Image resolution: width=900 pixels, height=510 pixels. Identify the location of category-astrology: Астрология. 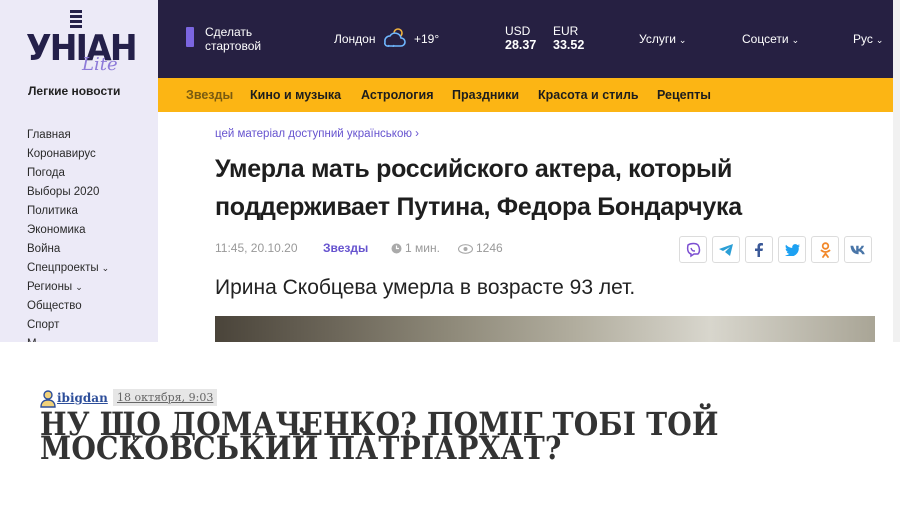
(397, 95).